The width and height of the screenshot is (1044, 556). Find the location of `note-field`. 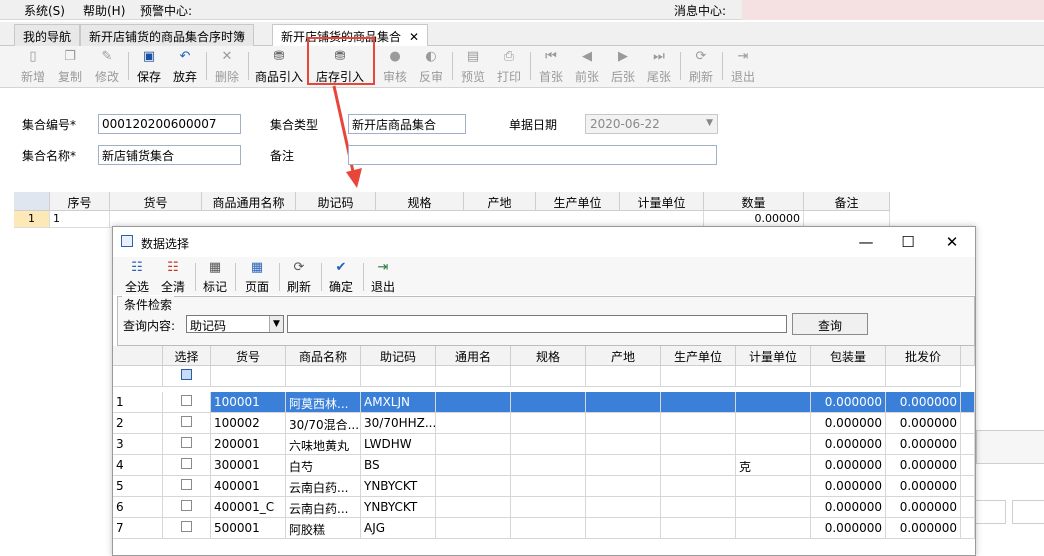

note-field is located at coordinates (532, 155).